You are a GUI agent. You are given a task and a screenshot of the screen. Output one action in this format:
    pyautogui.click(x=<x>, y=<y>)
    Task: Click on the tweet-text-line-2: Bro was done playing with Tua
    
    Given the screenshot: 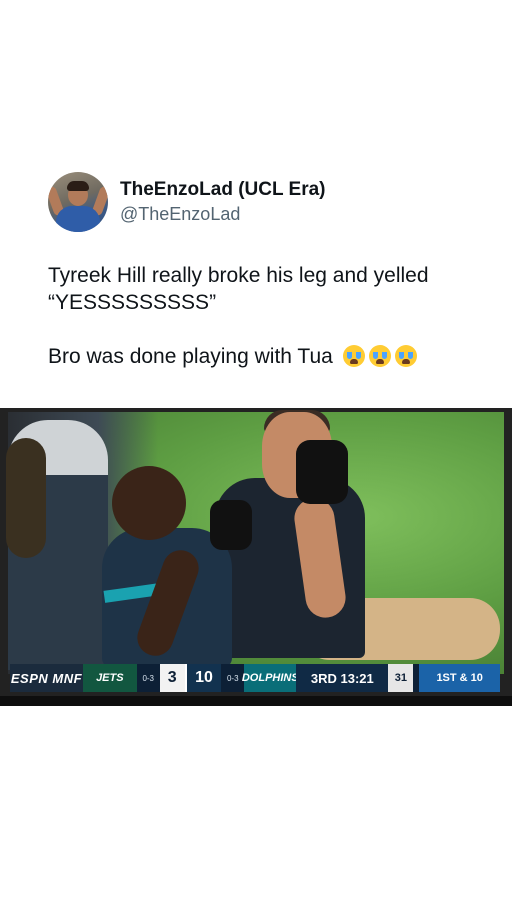 What is the action you would take?
    pyautogui.click(x=268, y=356)
    